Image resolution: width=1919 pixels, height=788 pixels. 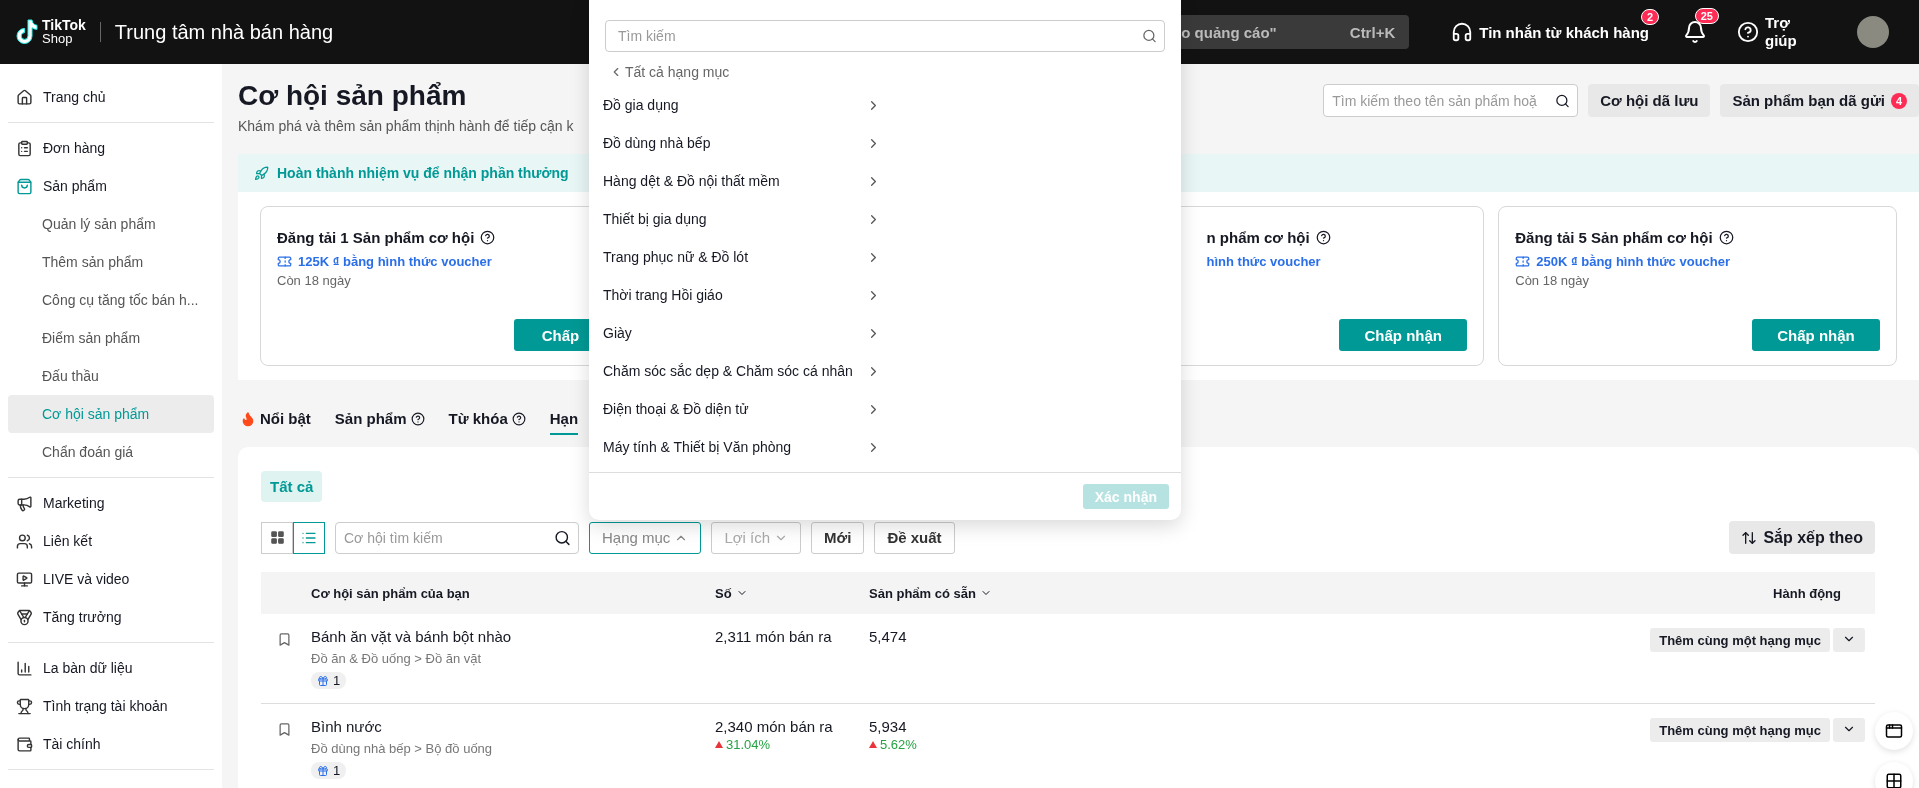 I want to click on product-search-field: Tìm kiếm theo tên sản phẩm hoặ, so click(x=1451, y=100).